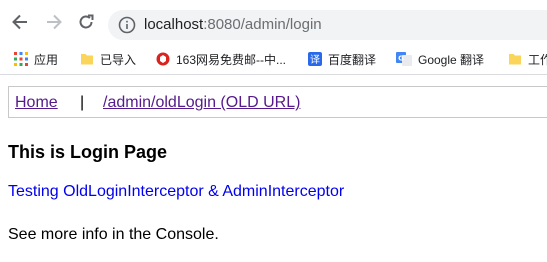 The width and height of the screenshot is (547, 262). What do you see at coordinates (163, 59) in the screenshot?
I see `163-mail-icon` at bounding box center [163, 59].